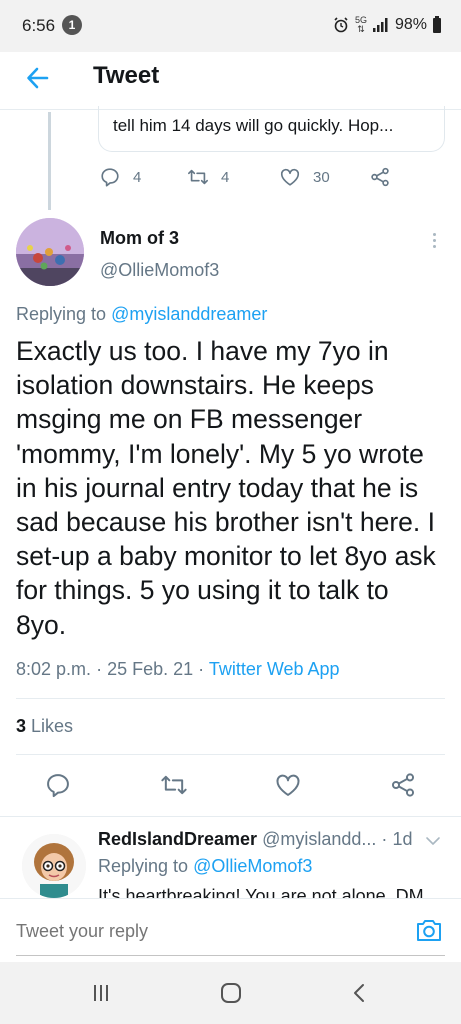 The image size is (461, 1024). Describe the element at coordinates (230, 81) in the screenshot. I see `top-app-bar: Tweet` at that location.